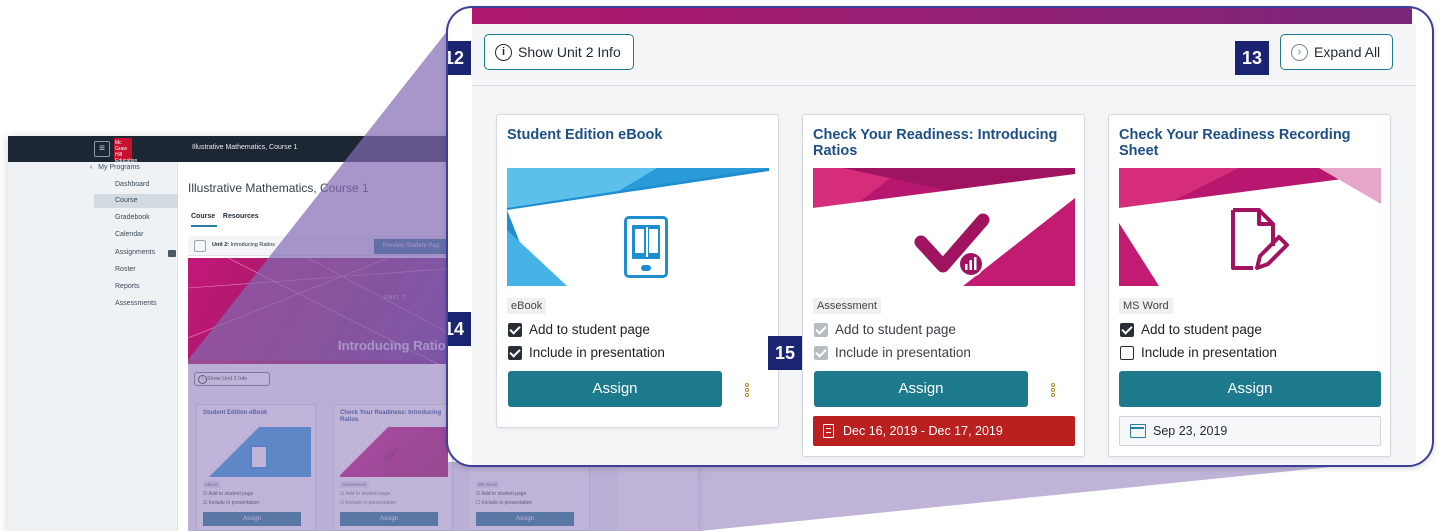 This screenshot has height=531, width=1440. Describe the element at coordinates (392, 345) in the screenshot. I see `hero-unit-title: Introducing Ratio` at that location.